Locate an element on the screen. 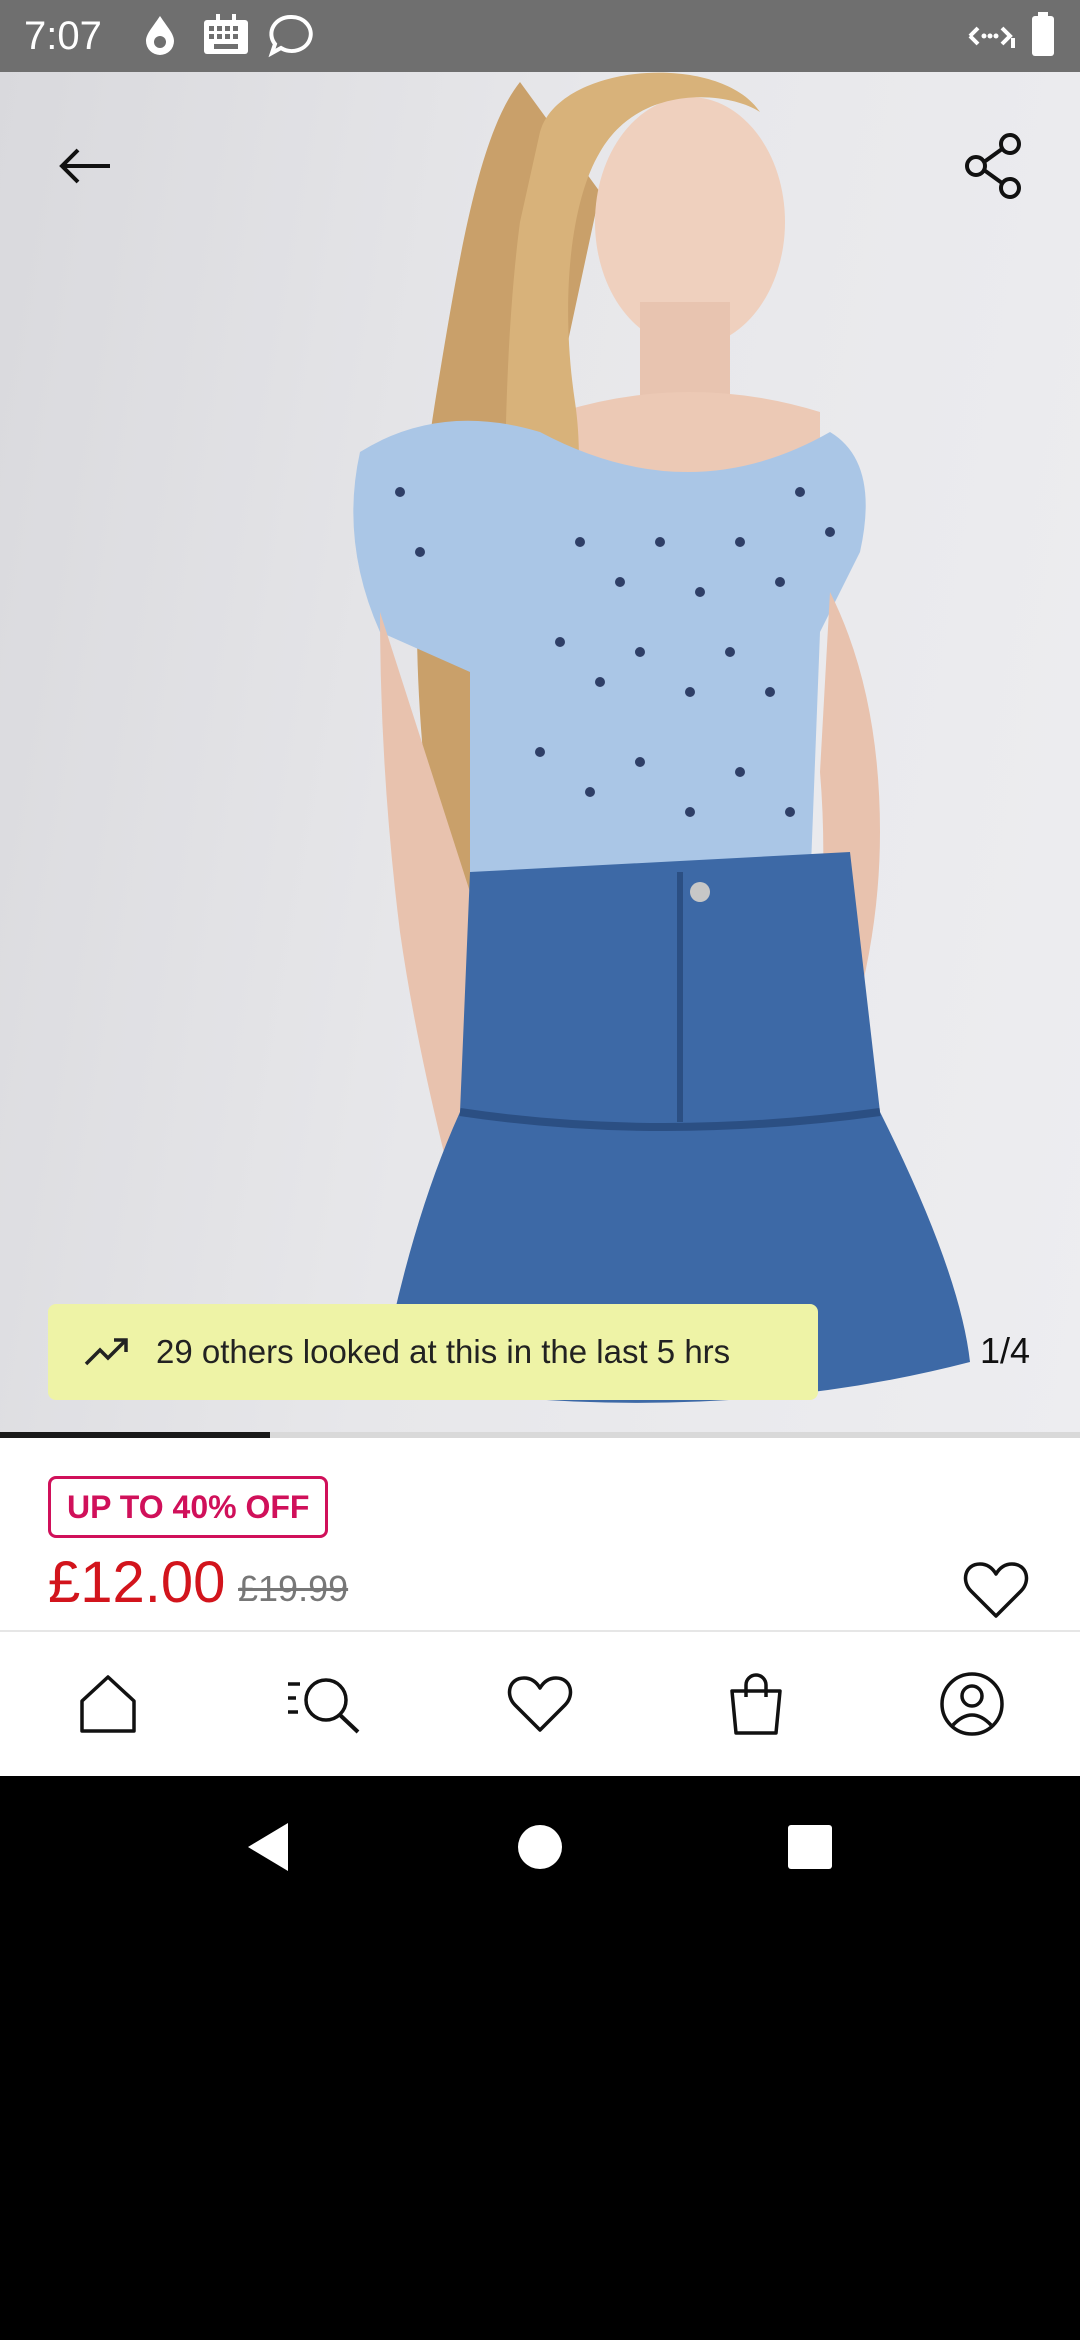 This screenshot has width=1080, height=2340. nav-search is located at coordinates (324, 1704).